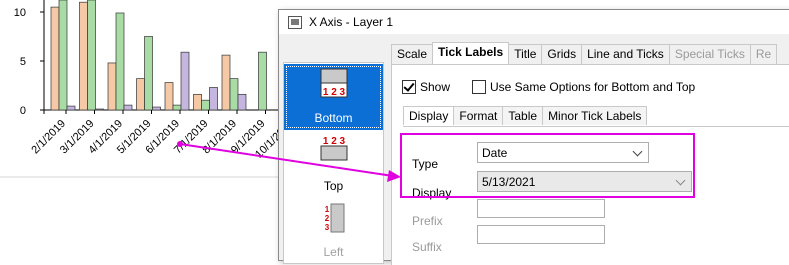  I want to click on y-tick-label: 0, so click(23, 111).